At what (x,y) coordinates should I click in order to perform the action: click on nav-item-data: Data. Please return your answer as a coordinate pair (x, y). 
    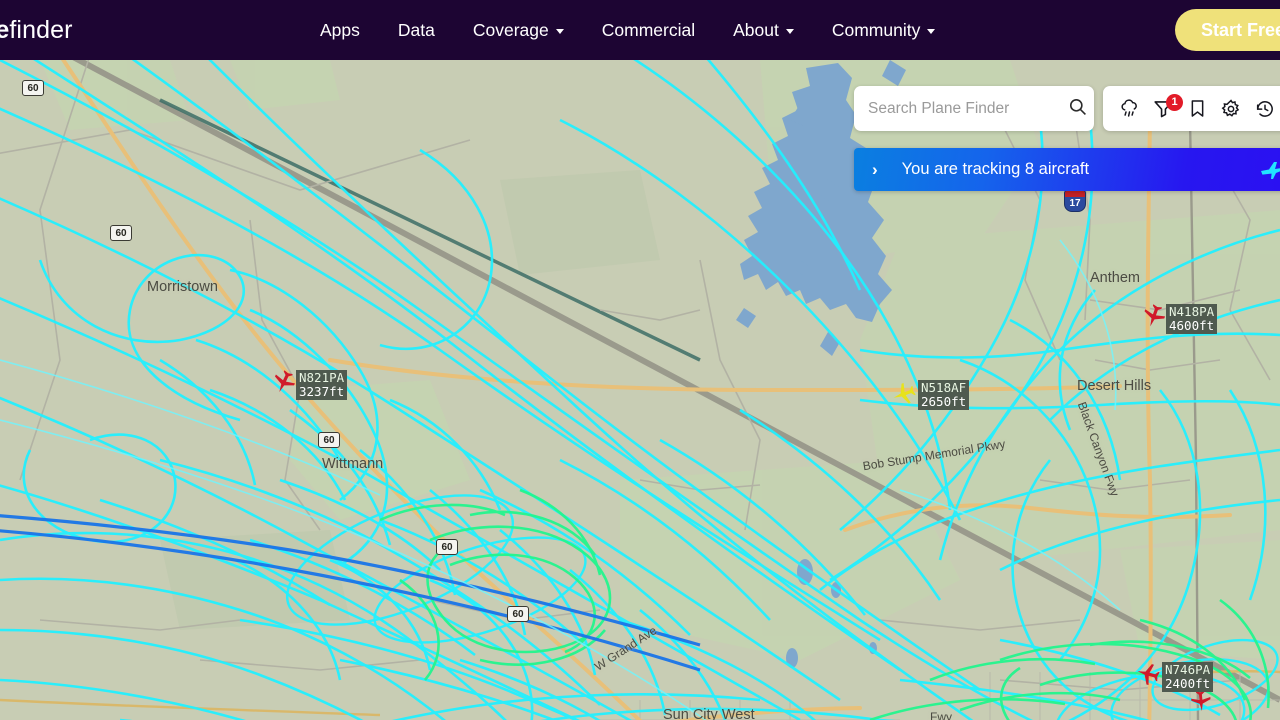
    Looking at the image, I should click on (416, 30).